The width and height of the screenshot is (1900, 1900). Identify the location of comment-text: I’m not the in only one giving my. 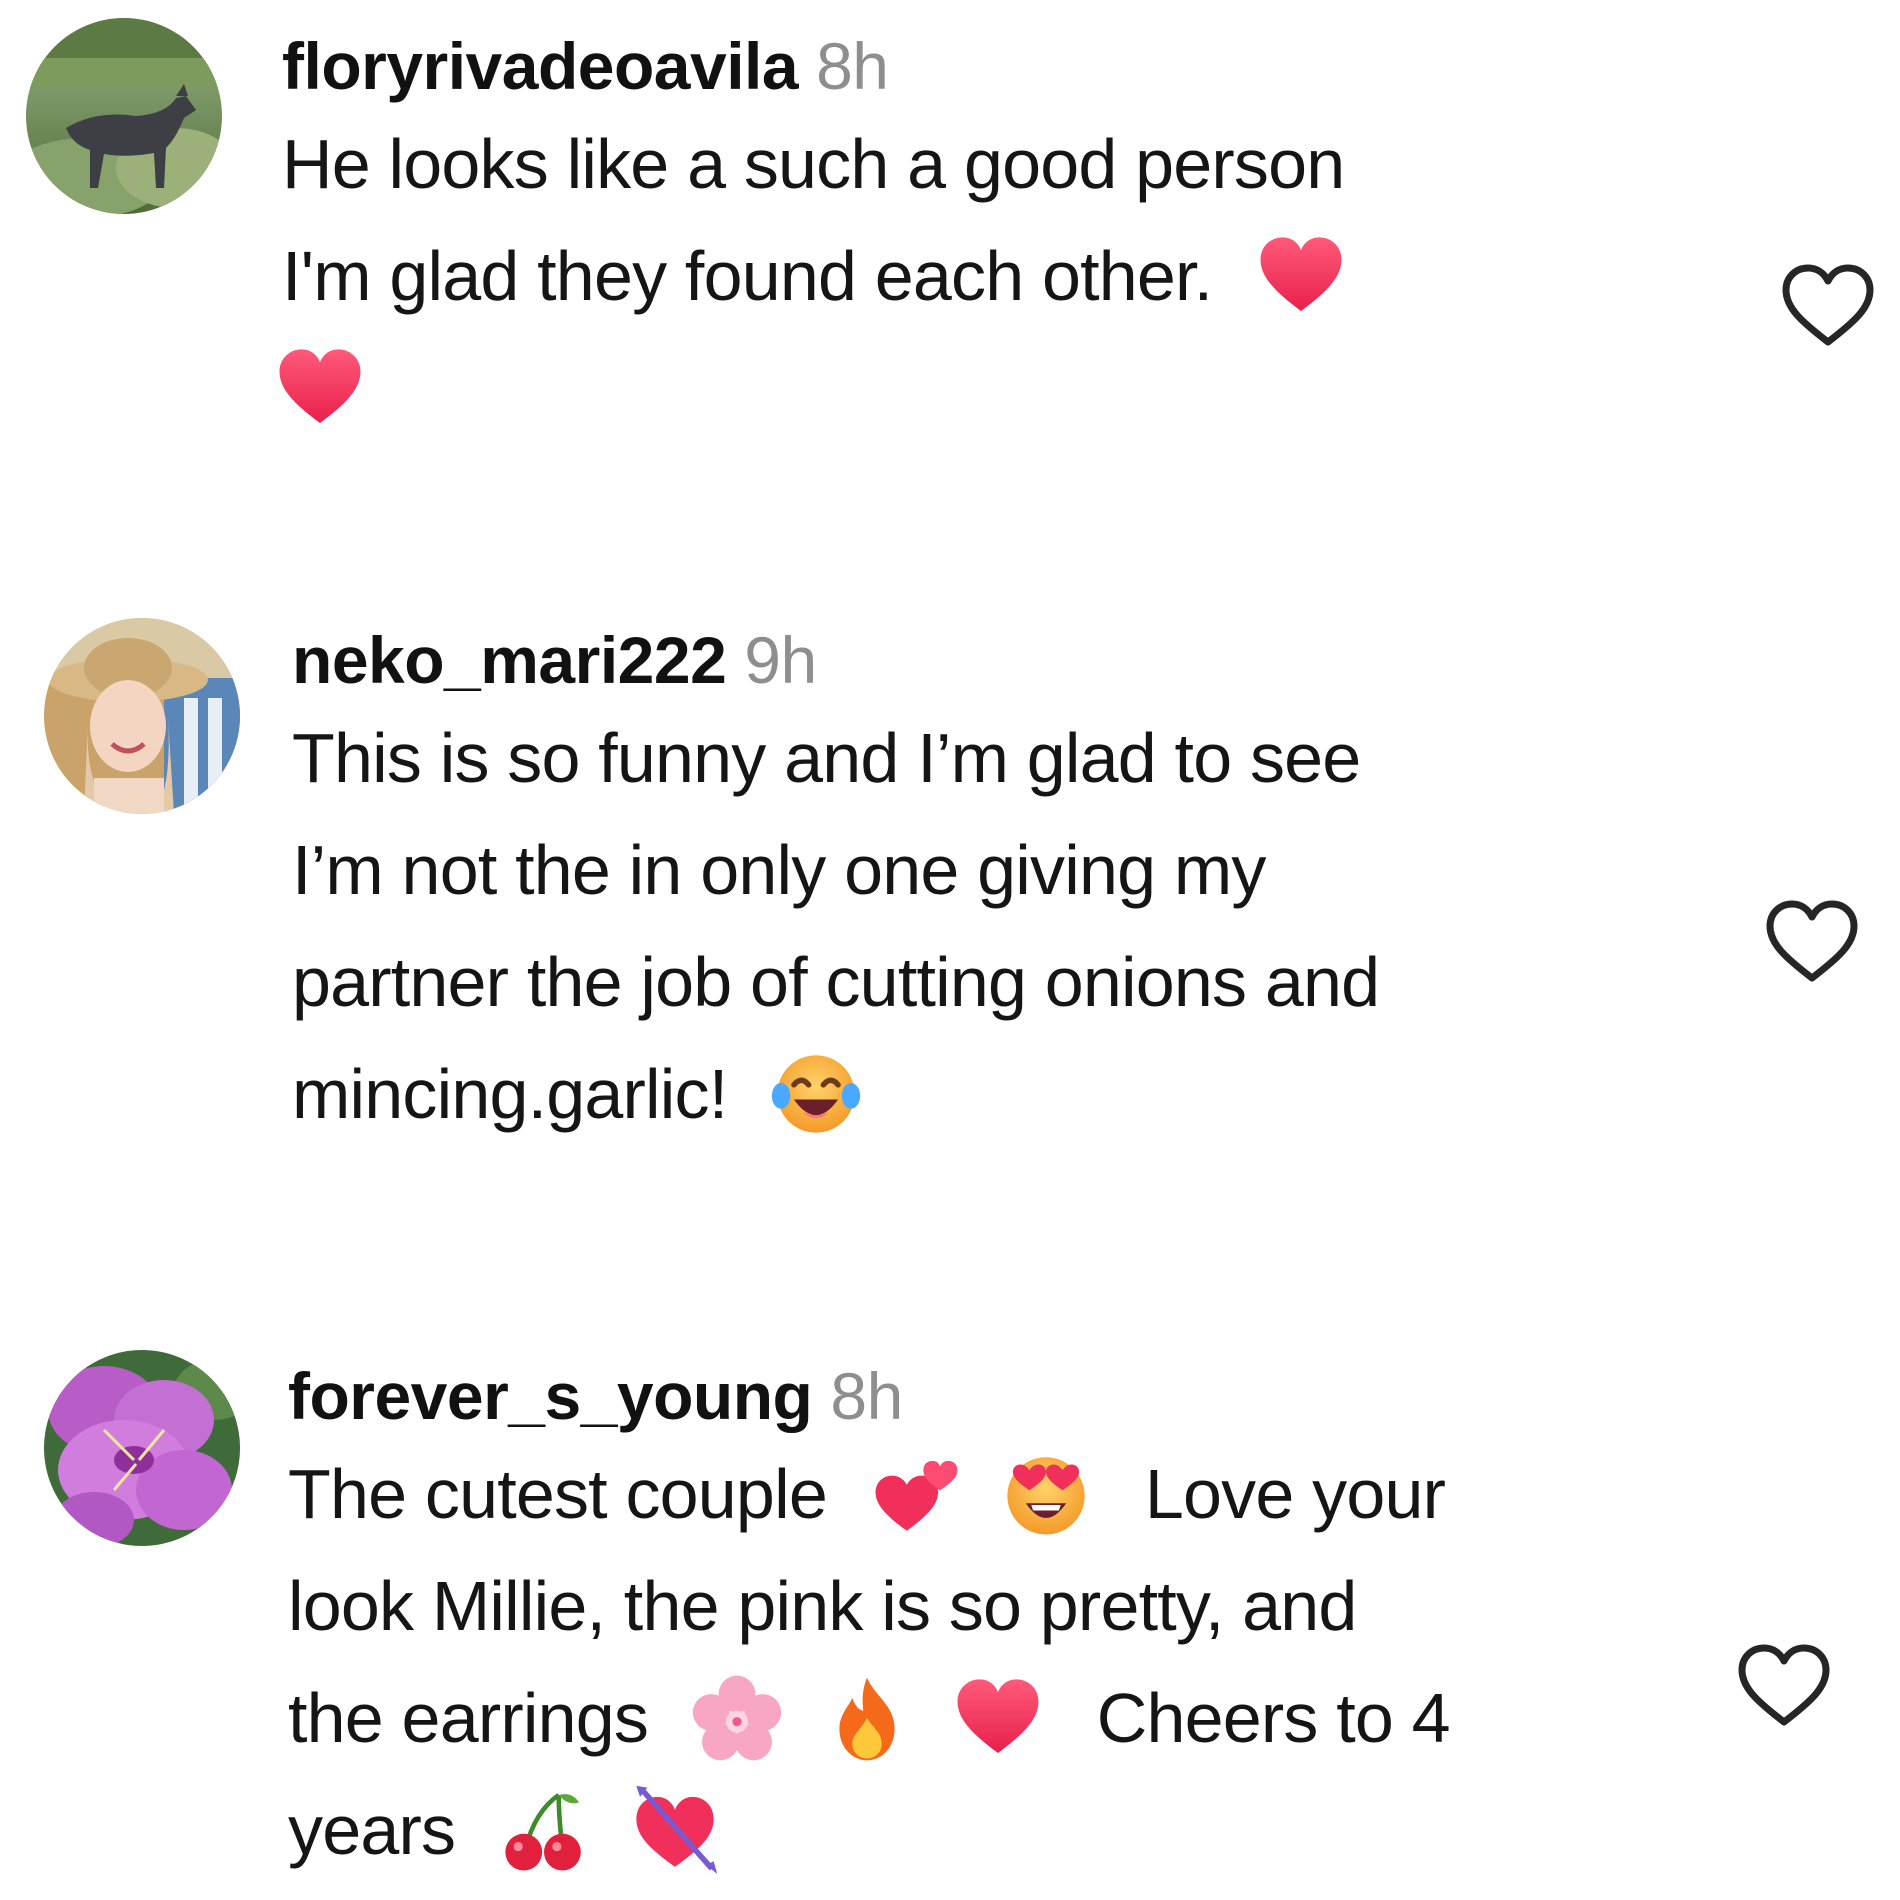
(779, 870).